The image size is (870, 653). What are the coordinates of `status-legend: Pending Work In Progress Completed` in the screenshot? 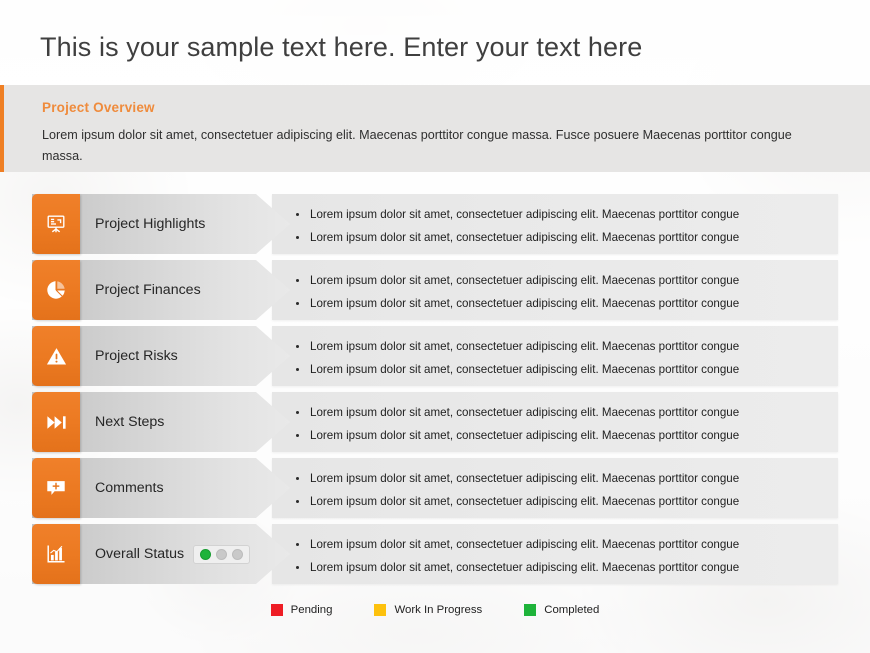 It's located at (435, 610).